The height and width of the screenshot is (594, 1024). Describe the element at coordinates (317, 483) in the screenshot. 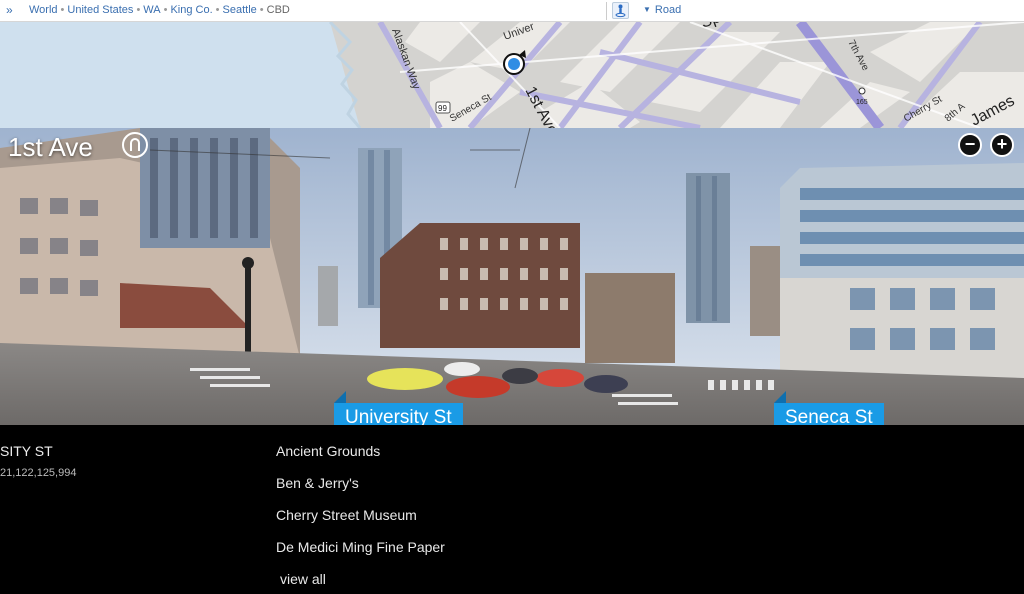

I see `place-link: Ben & Jerry's` at that location.